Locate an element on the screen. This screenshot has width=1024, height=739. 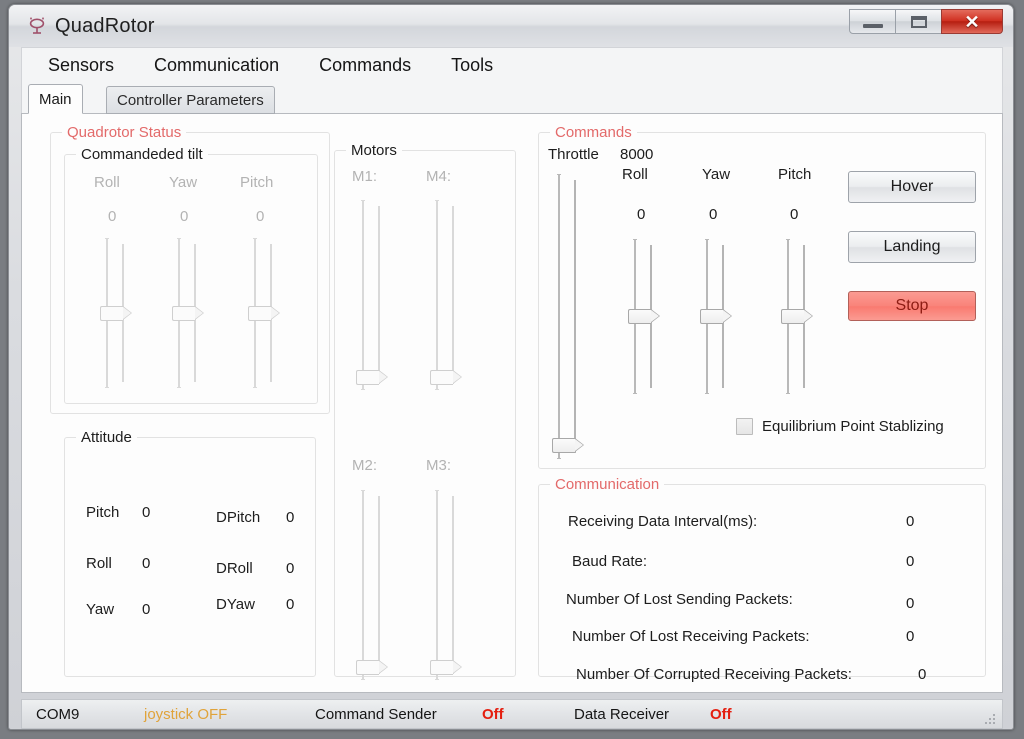
motor-slider-m3 is located at coordinates (447, 585).